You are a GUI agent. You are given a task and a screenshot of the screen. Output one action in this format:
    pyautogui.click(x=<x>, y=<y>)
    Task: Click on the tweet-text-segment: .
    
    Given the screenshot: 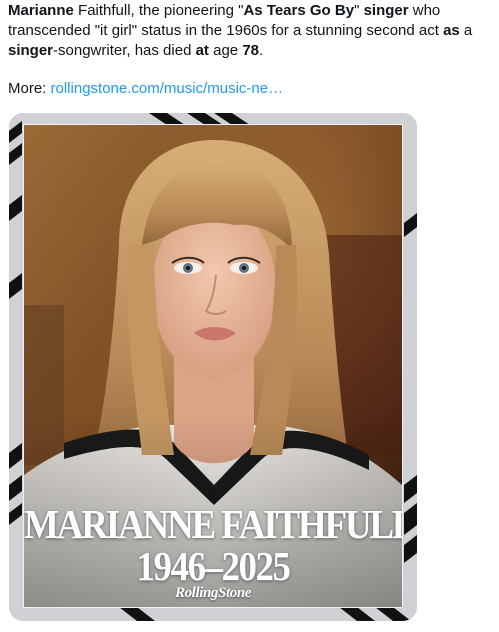 What is the action you would take?
    pyautogui.click(x=261, y=50)
    